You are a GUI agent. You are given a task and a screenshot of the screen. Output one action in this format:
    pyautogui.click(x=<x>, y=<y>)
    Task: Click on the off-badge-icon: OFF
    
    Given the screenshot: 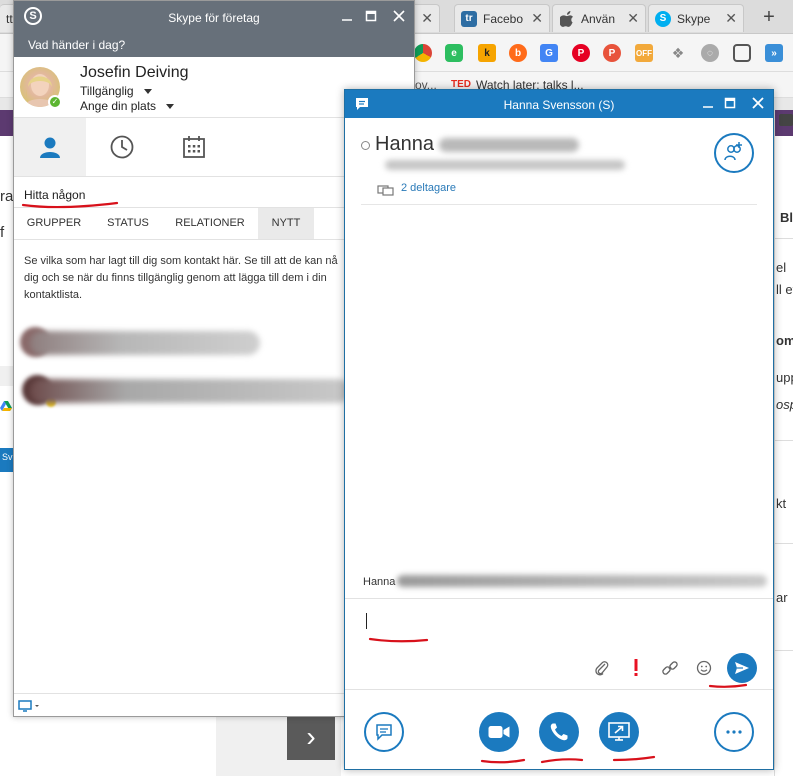 What is the action you would take?
    pyautogui.click(x=644, y=53)
    